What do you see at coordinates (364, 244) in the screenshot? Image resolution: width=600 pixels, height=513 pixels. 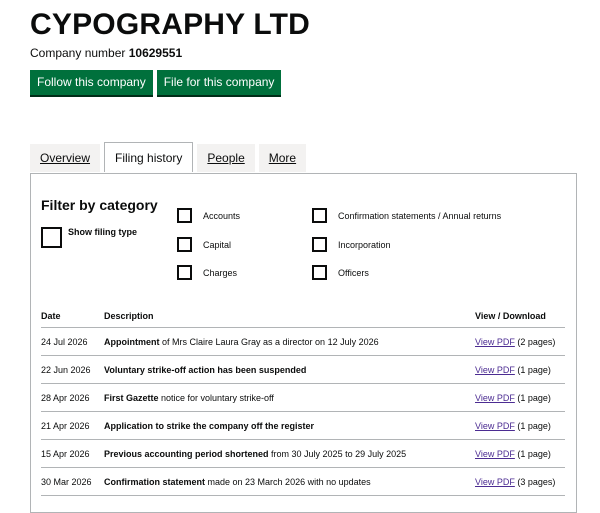 I see `filter-label-incorporation: Incorporation` at bounding box center [364, 244].